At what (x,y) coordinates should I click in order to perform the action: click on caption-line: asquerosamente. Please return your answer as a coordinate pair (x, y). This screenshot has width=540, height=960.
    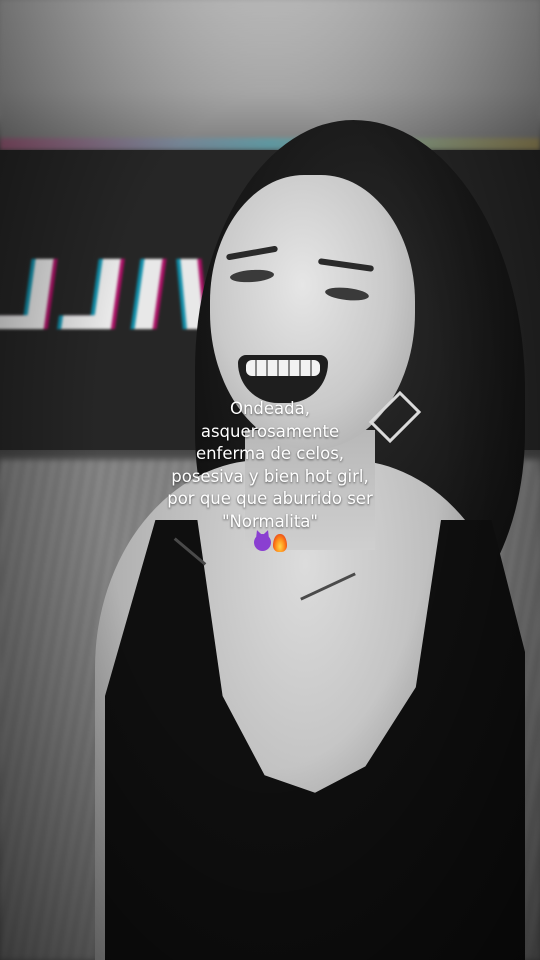
    Looking at the image, I should click on (270, 431).